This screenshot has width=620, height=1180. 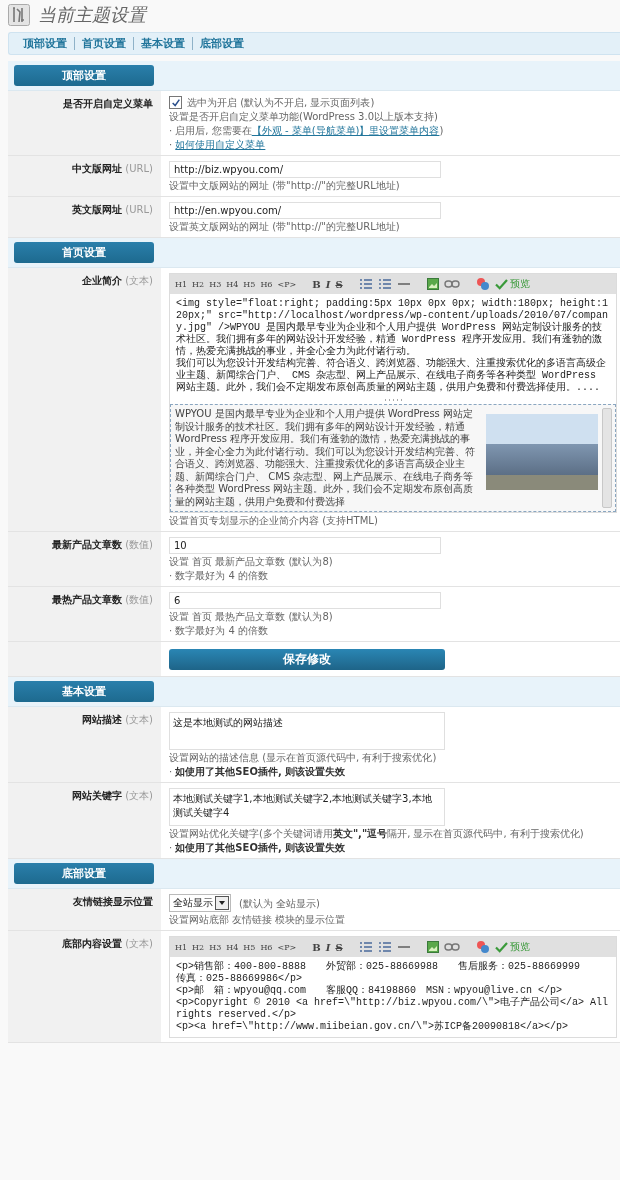 What do you see at coordinates (84, 873) in the screenshot?
I see `section-heading: 底部设置` at bounding box center [84, 873].